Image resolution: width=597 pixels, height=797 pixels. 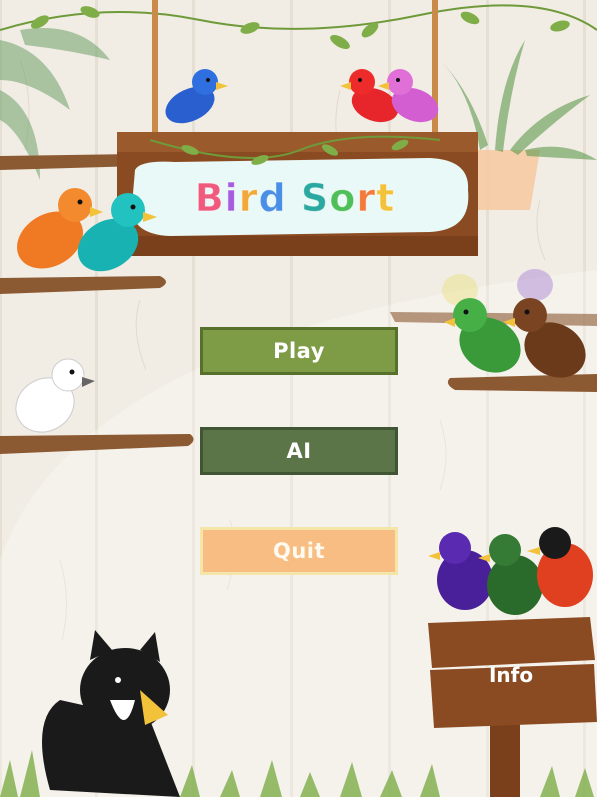 I want to click on title-letter, so click(x=294, y=198).